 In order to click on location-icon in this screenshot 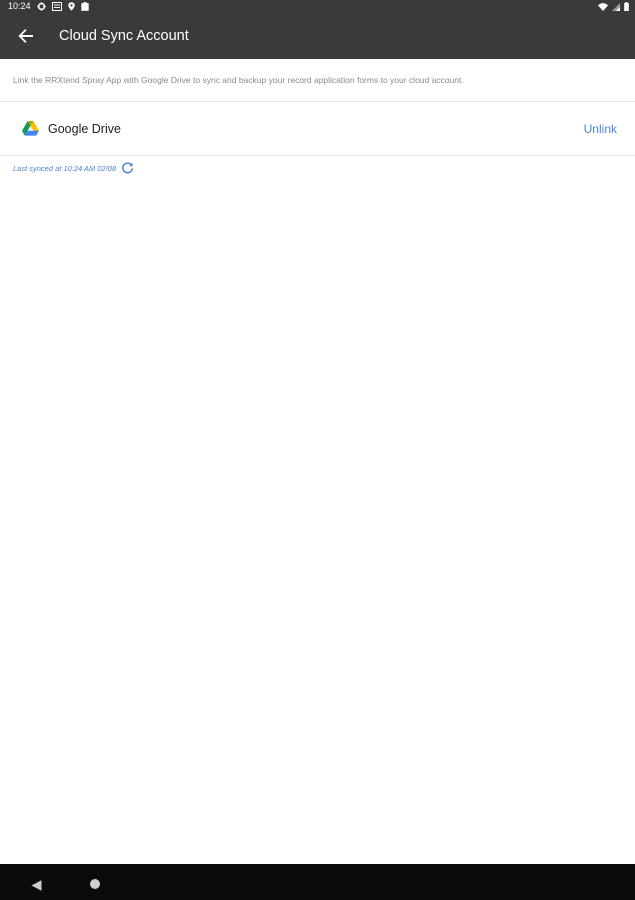, I will do `click(71, 6)`.